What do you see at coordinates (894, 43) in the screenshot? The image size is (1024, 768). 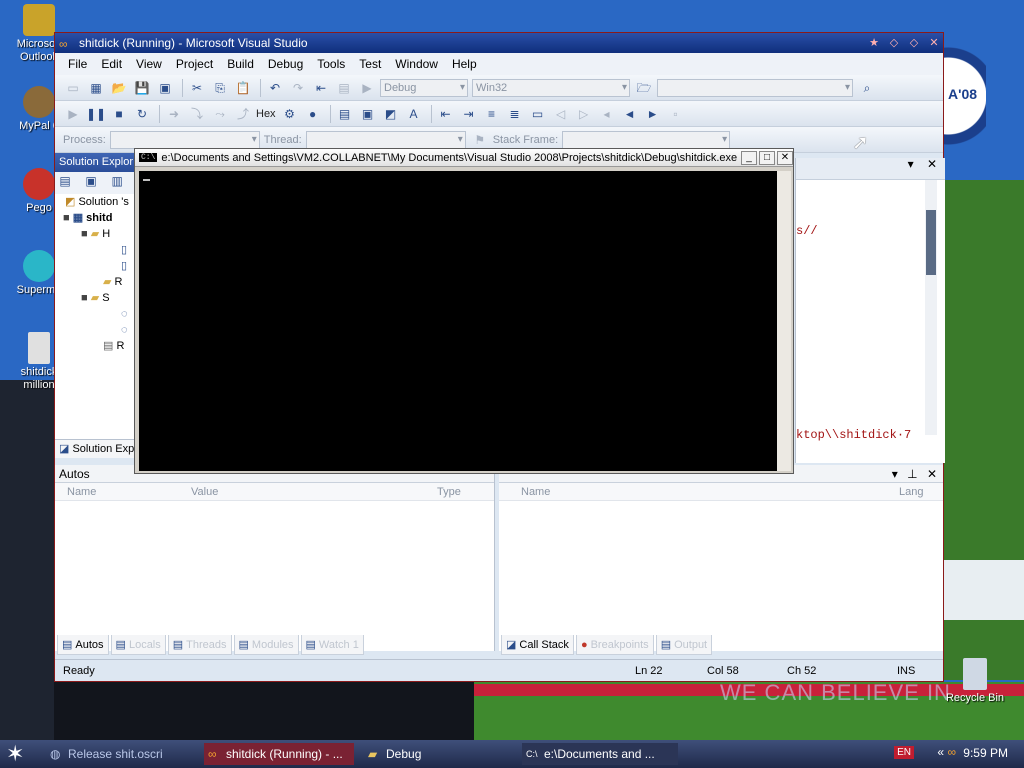 I see `minimize-button: ◇` at bounding box center [894, 43].